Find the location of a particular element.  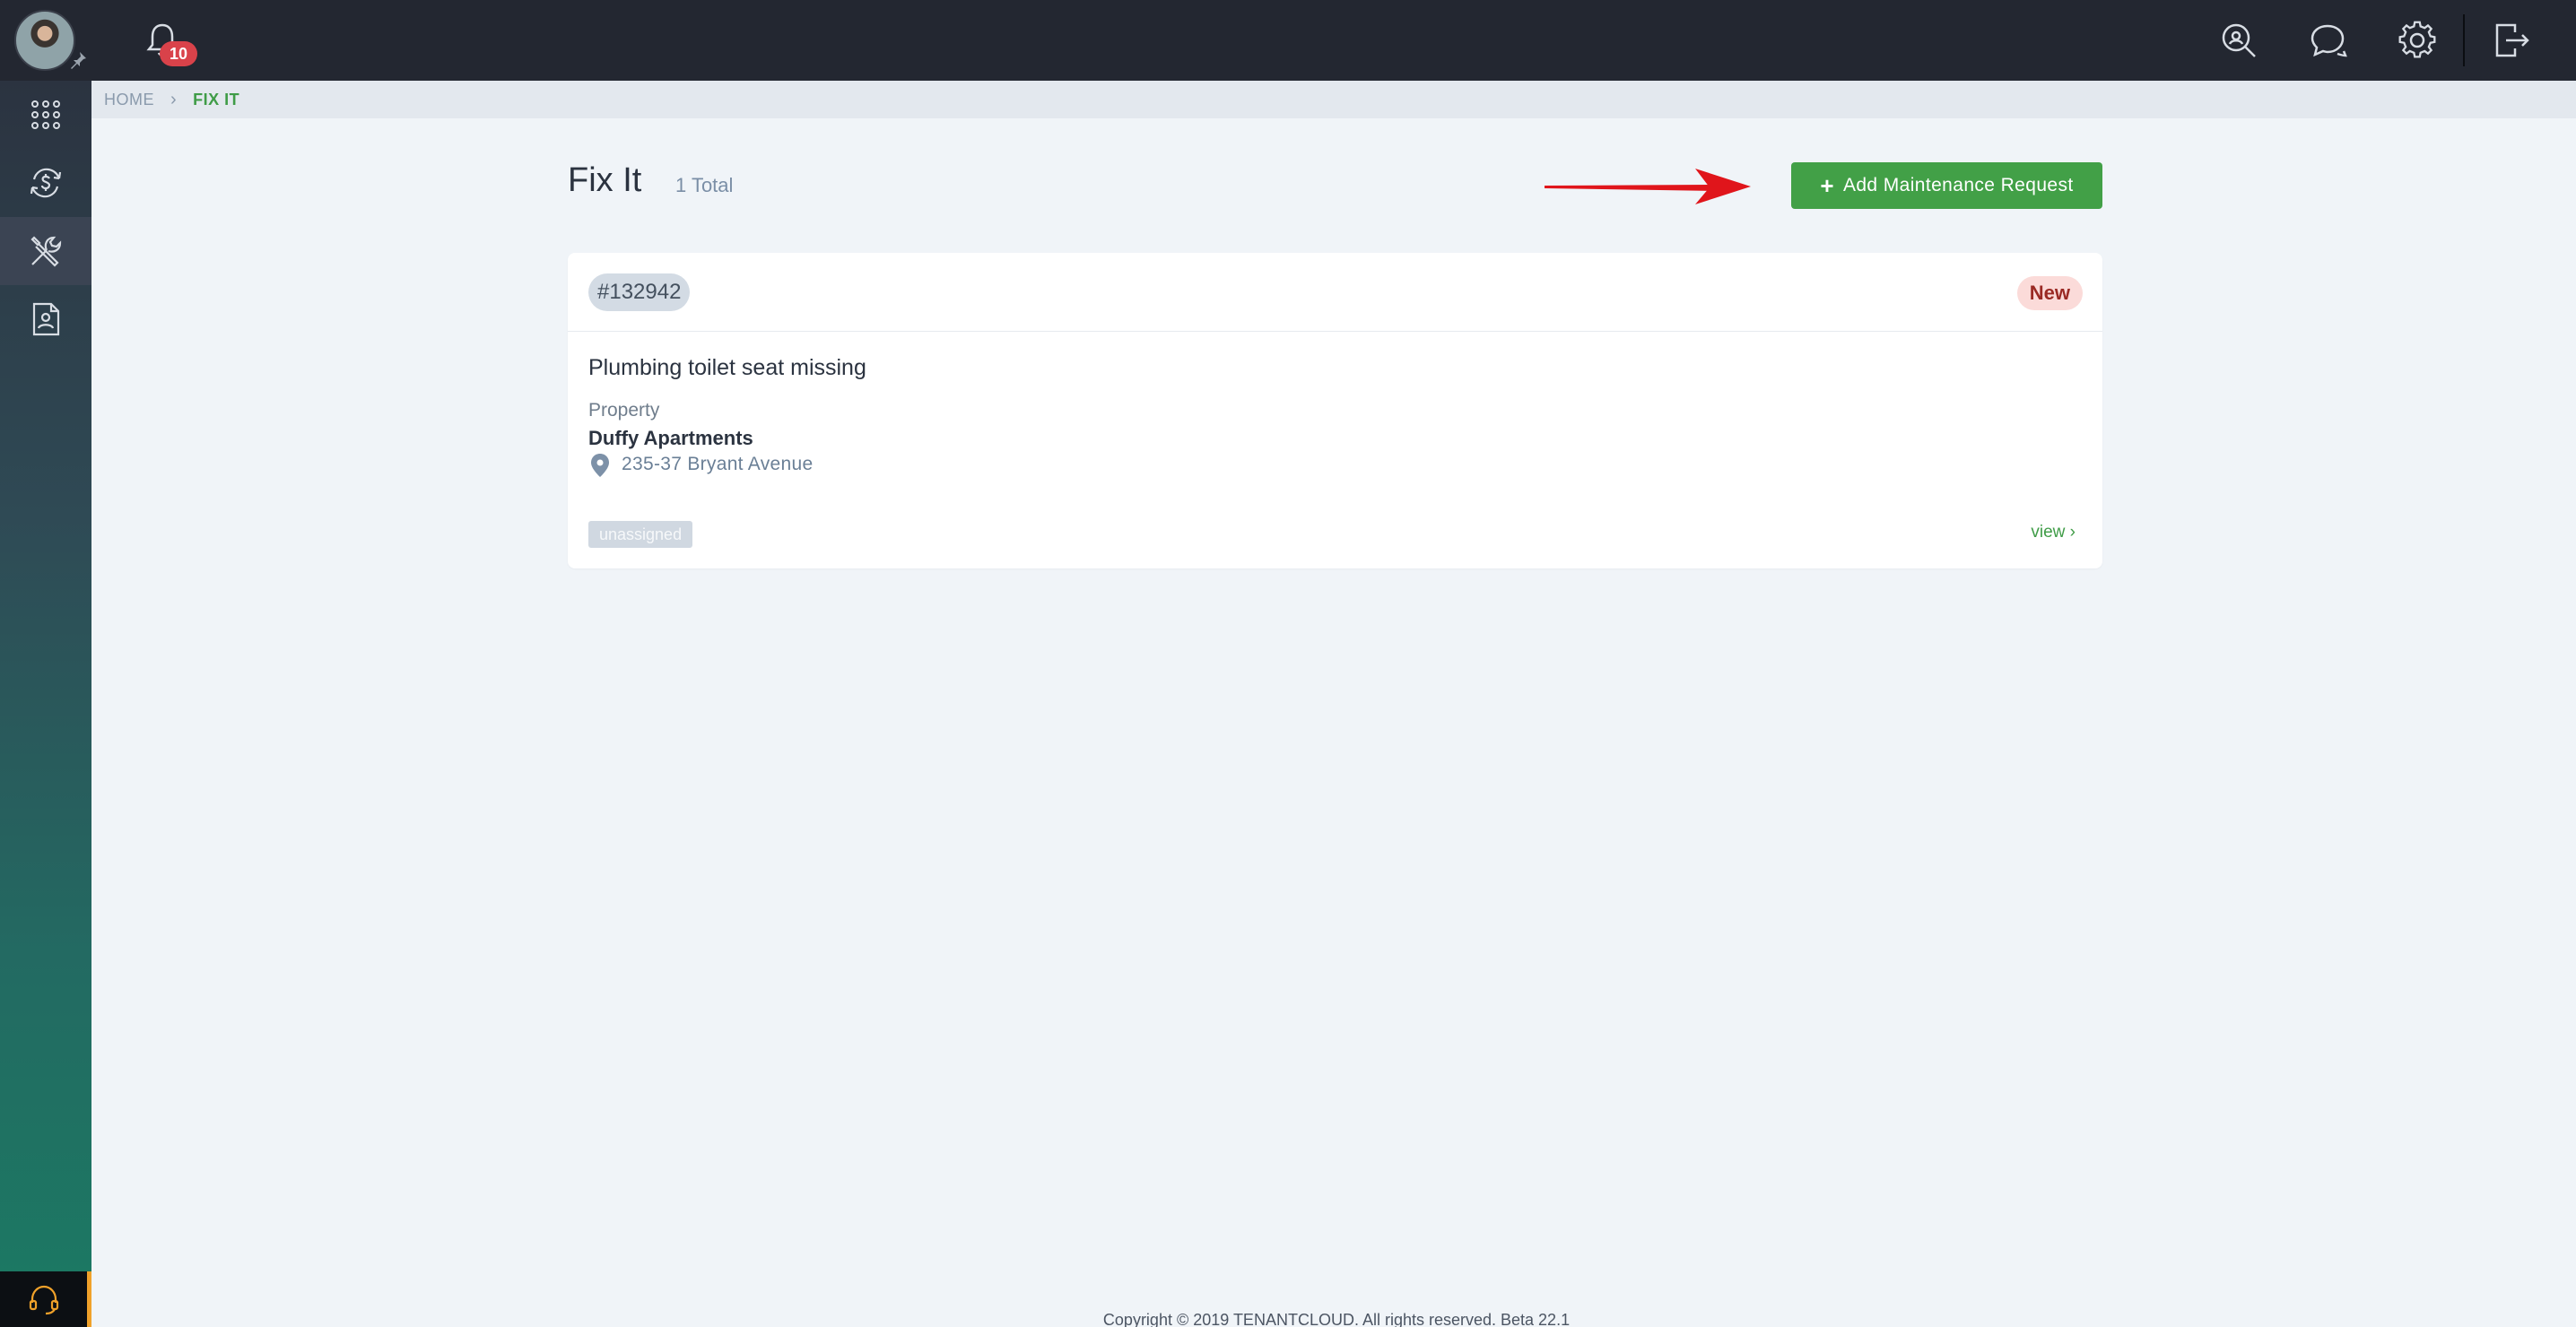

sidebar-item-fix-it is located at coordinates (45, 251).